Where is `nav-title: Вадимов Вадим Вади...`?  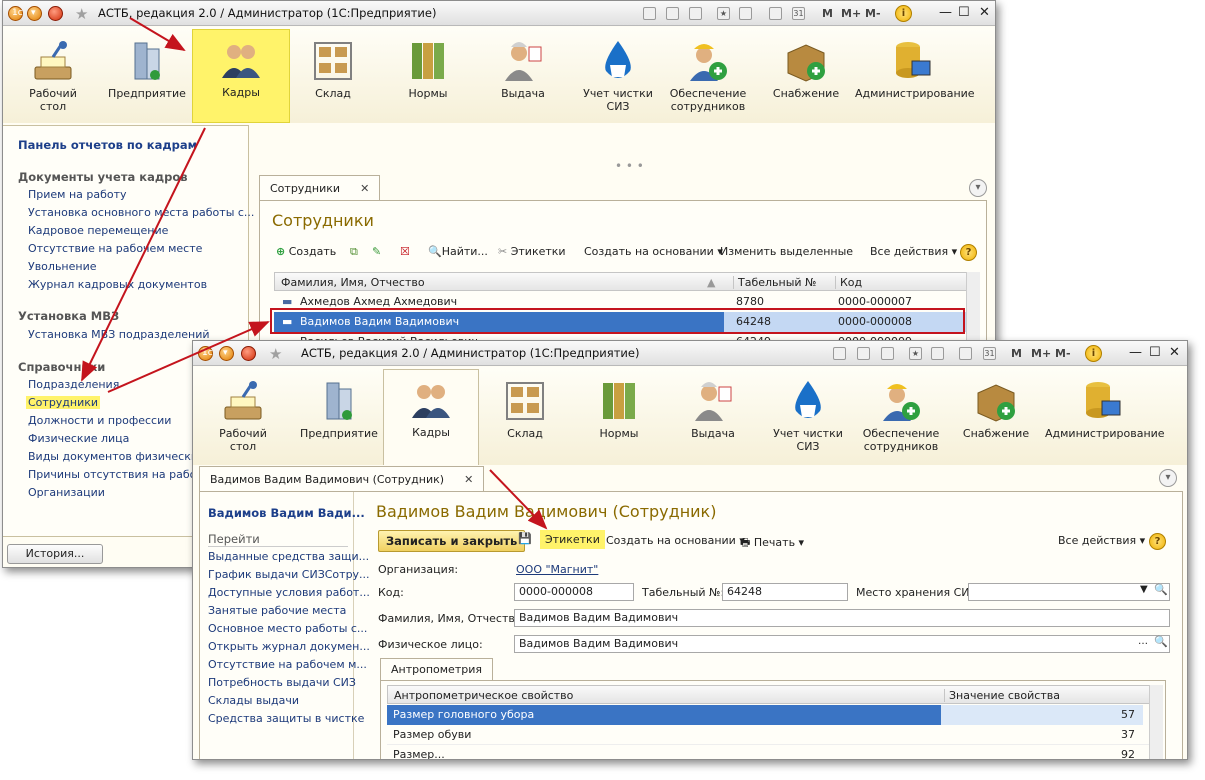 nav-title: Вадимов Вадим Вади... is located at coordinates (286, 513).